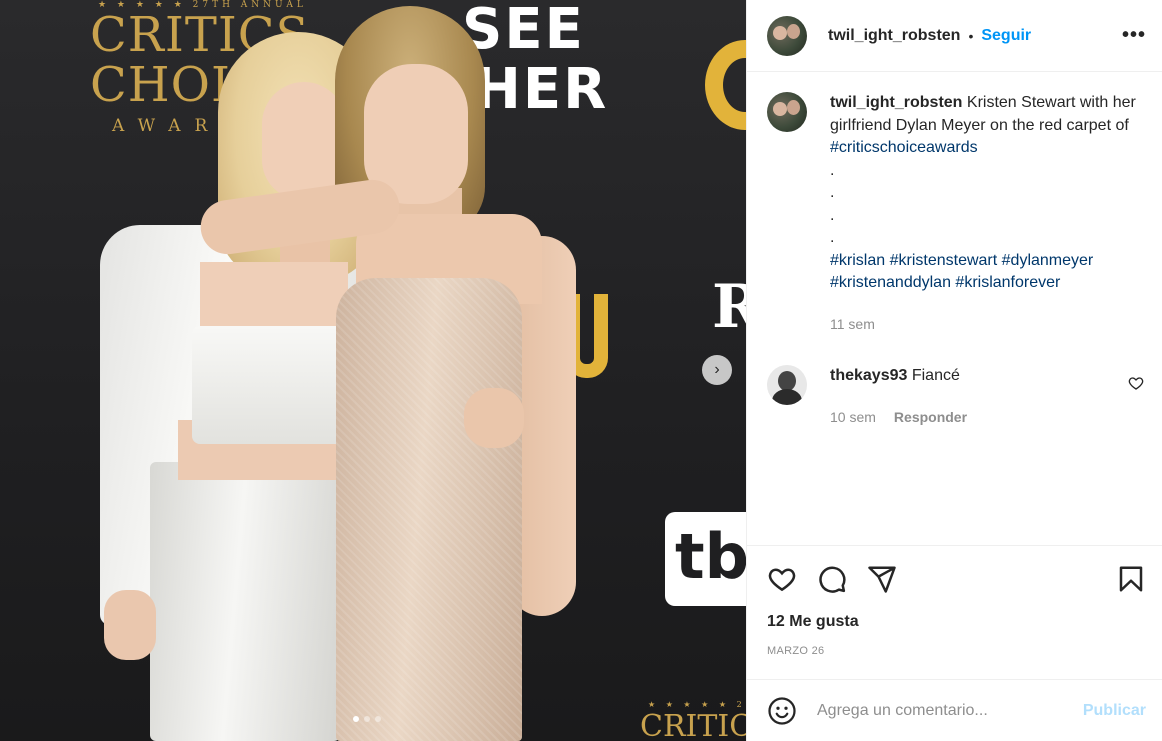  Describe the element at coordinates (1114, 711) in the screenshot. I see `publish-button: Publicar` at that location.